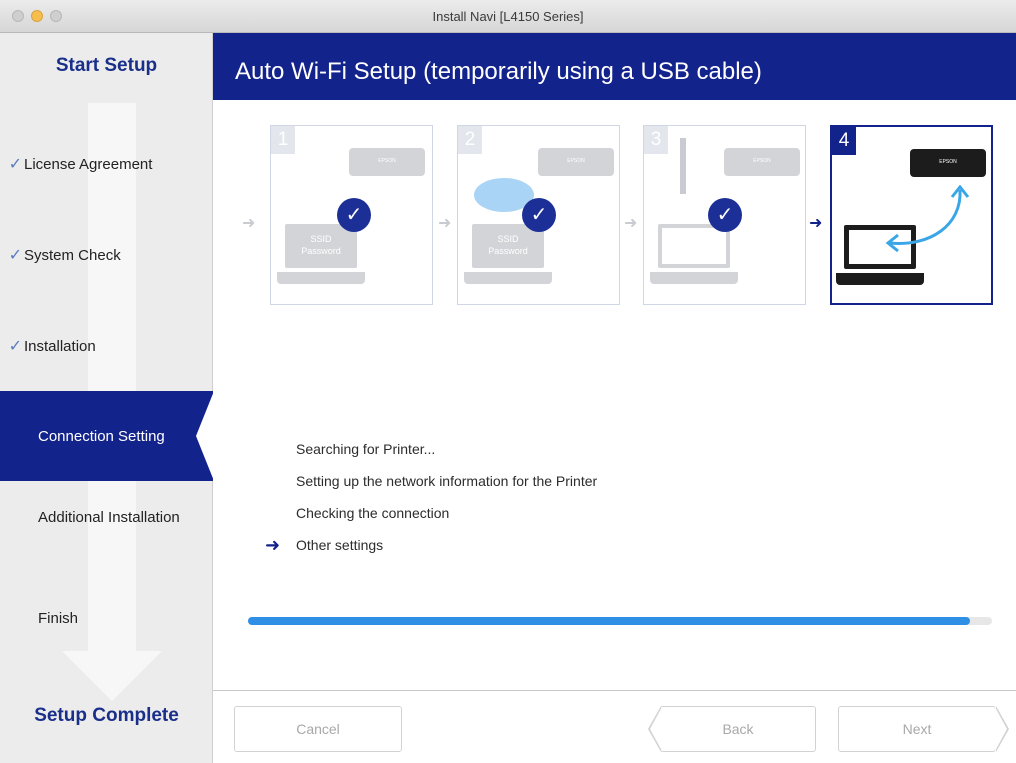 The width and height of the screenshot is (1016, 763). I want to click on start-setup-label: Start Setup, so click(106, 65).